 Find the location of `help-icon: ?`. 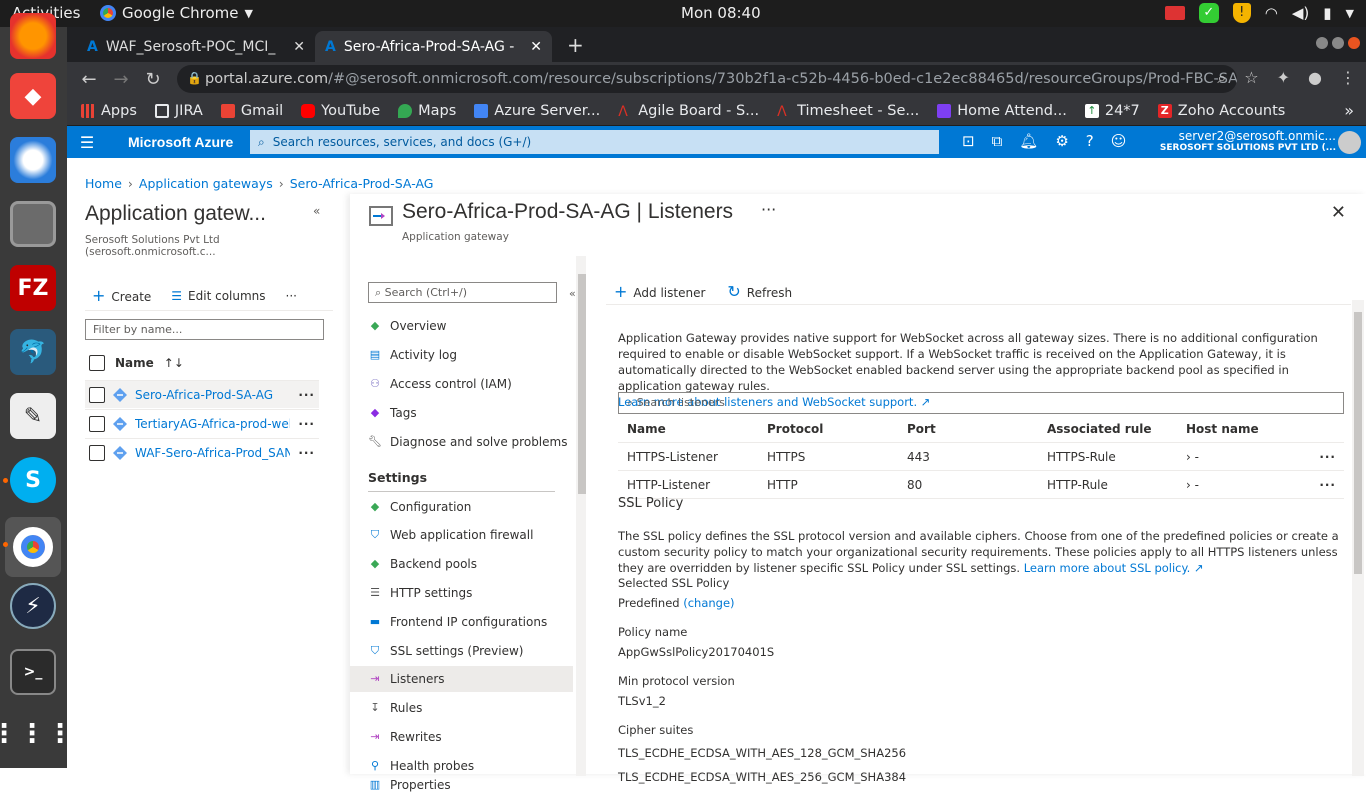

help-icon: ? is located at coordinates (1090, 141).